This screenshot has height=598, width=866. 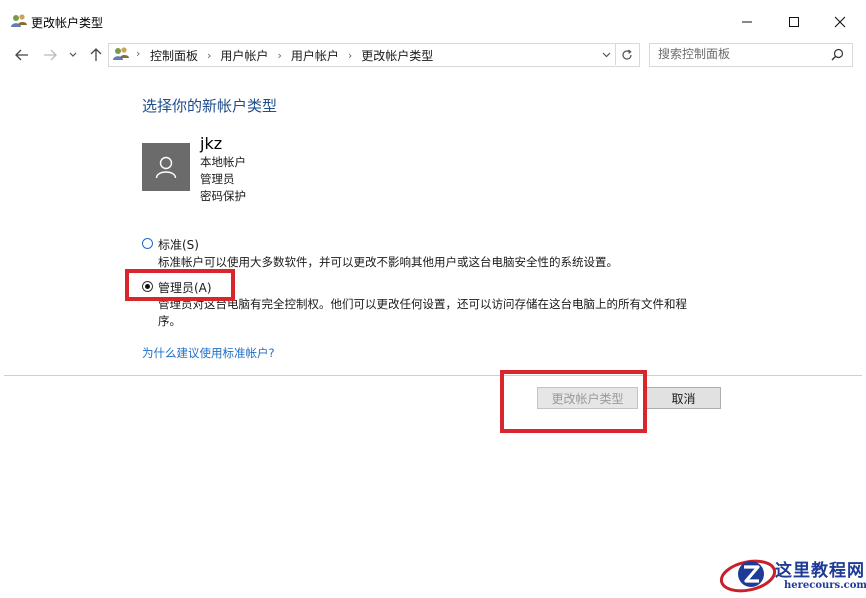 I want to click on maximize-button, so click(x=794, y=22).